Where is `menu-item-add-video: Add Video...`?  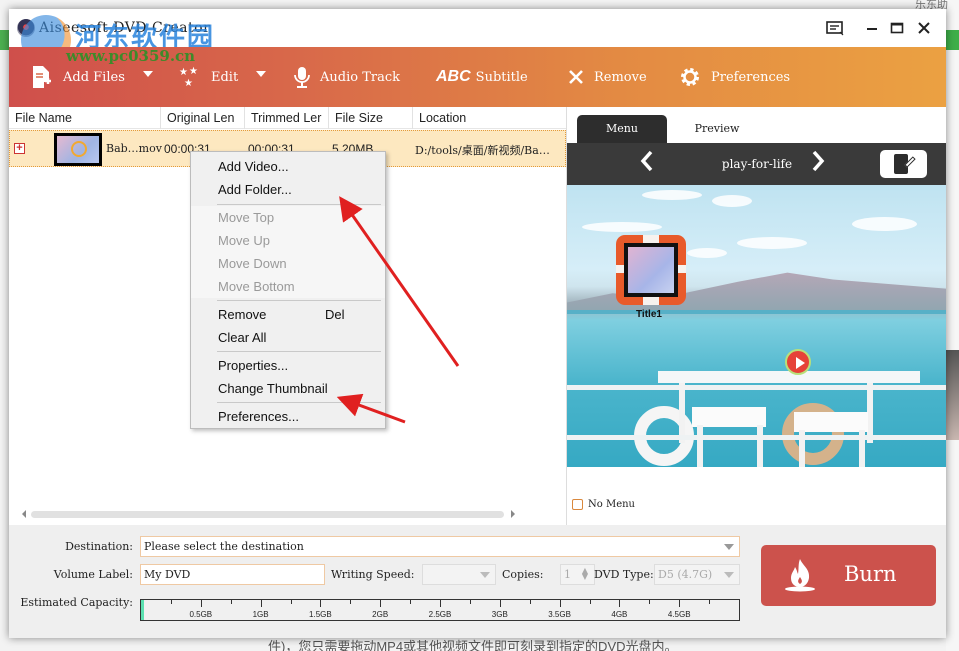 menu-item-add-video: Add Video... is located at coordinates (288, 166).